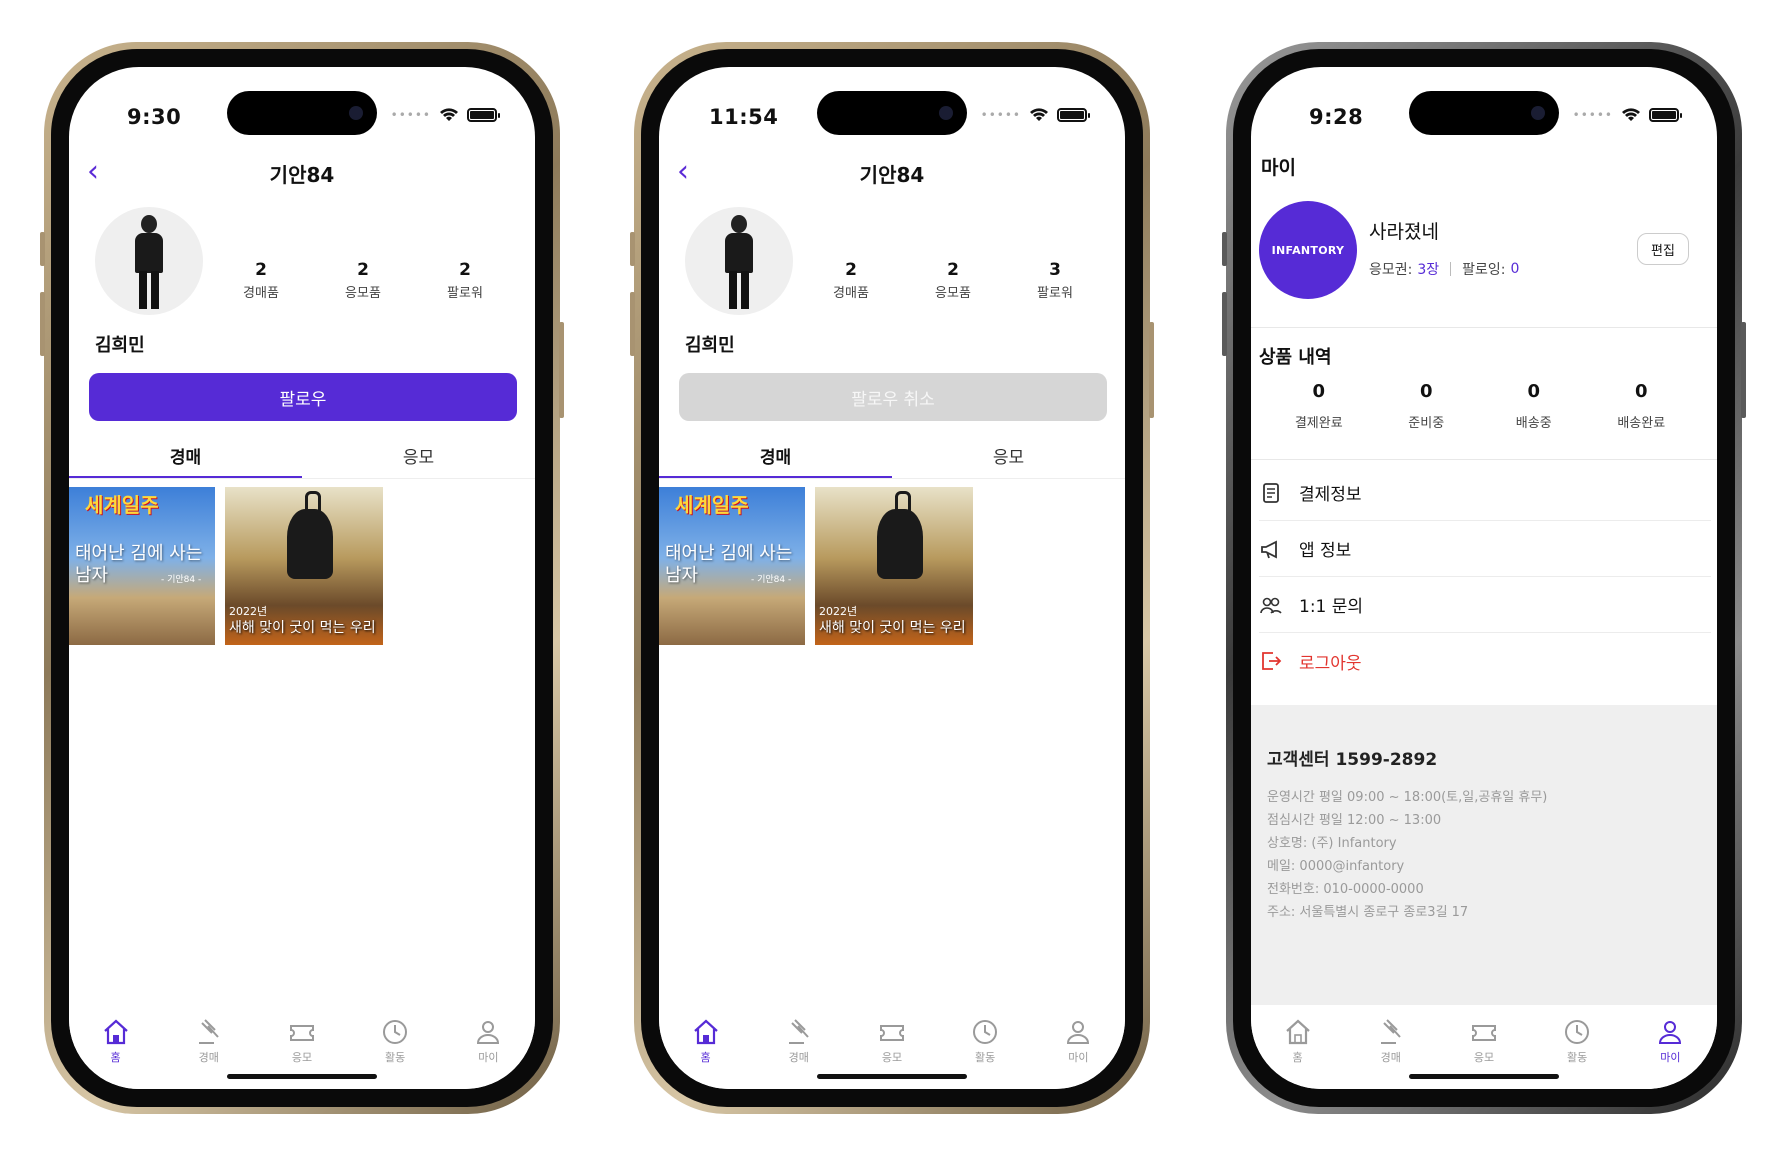 This screenshot has height=1158, width=1782. I want to click on footer-line: 운영시간 평일 09:00 ~ 18:00(토,일,공휴일 휴무), so click(1407, 797).